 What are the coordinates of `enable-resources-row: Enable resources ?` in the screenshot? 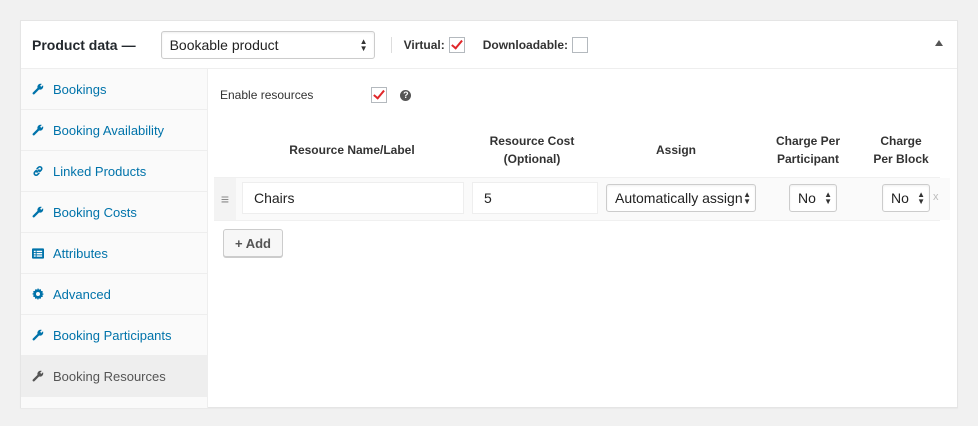 It's located at (316, 95).